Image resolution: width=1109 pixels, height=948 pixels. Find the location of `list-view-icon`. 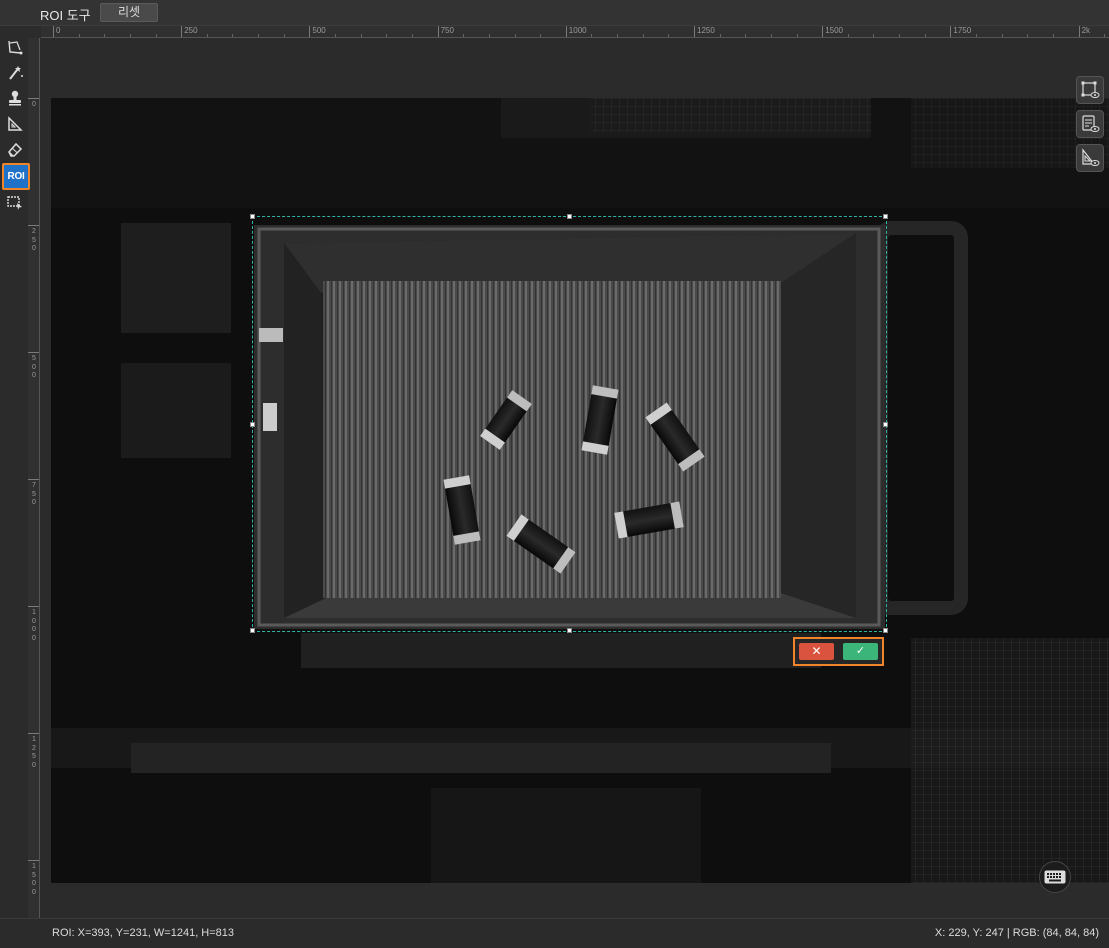

list-view-icon is located at coordinates (1091, 123).